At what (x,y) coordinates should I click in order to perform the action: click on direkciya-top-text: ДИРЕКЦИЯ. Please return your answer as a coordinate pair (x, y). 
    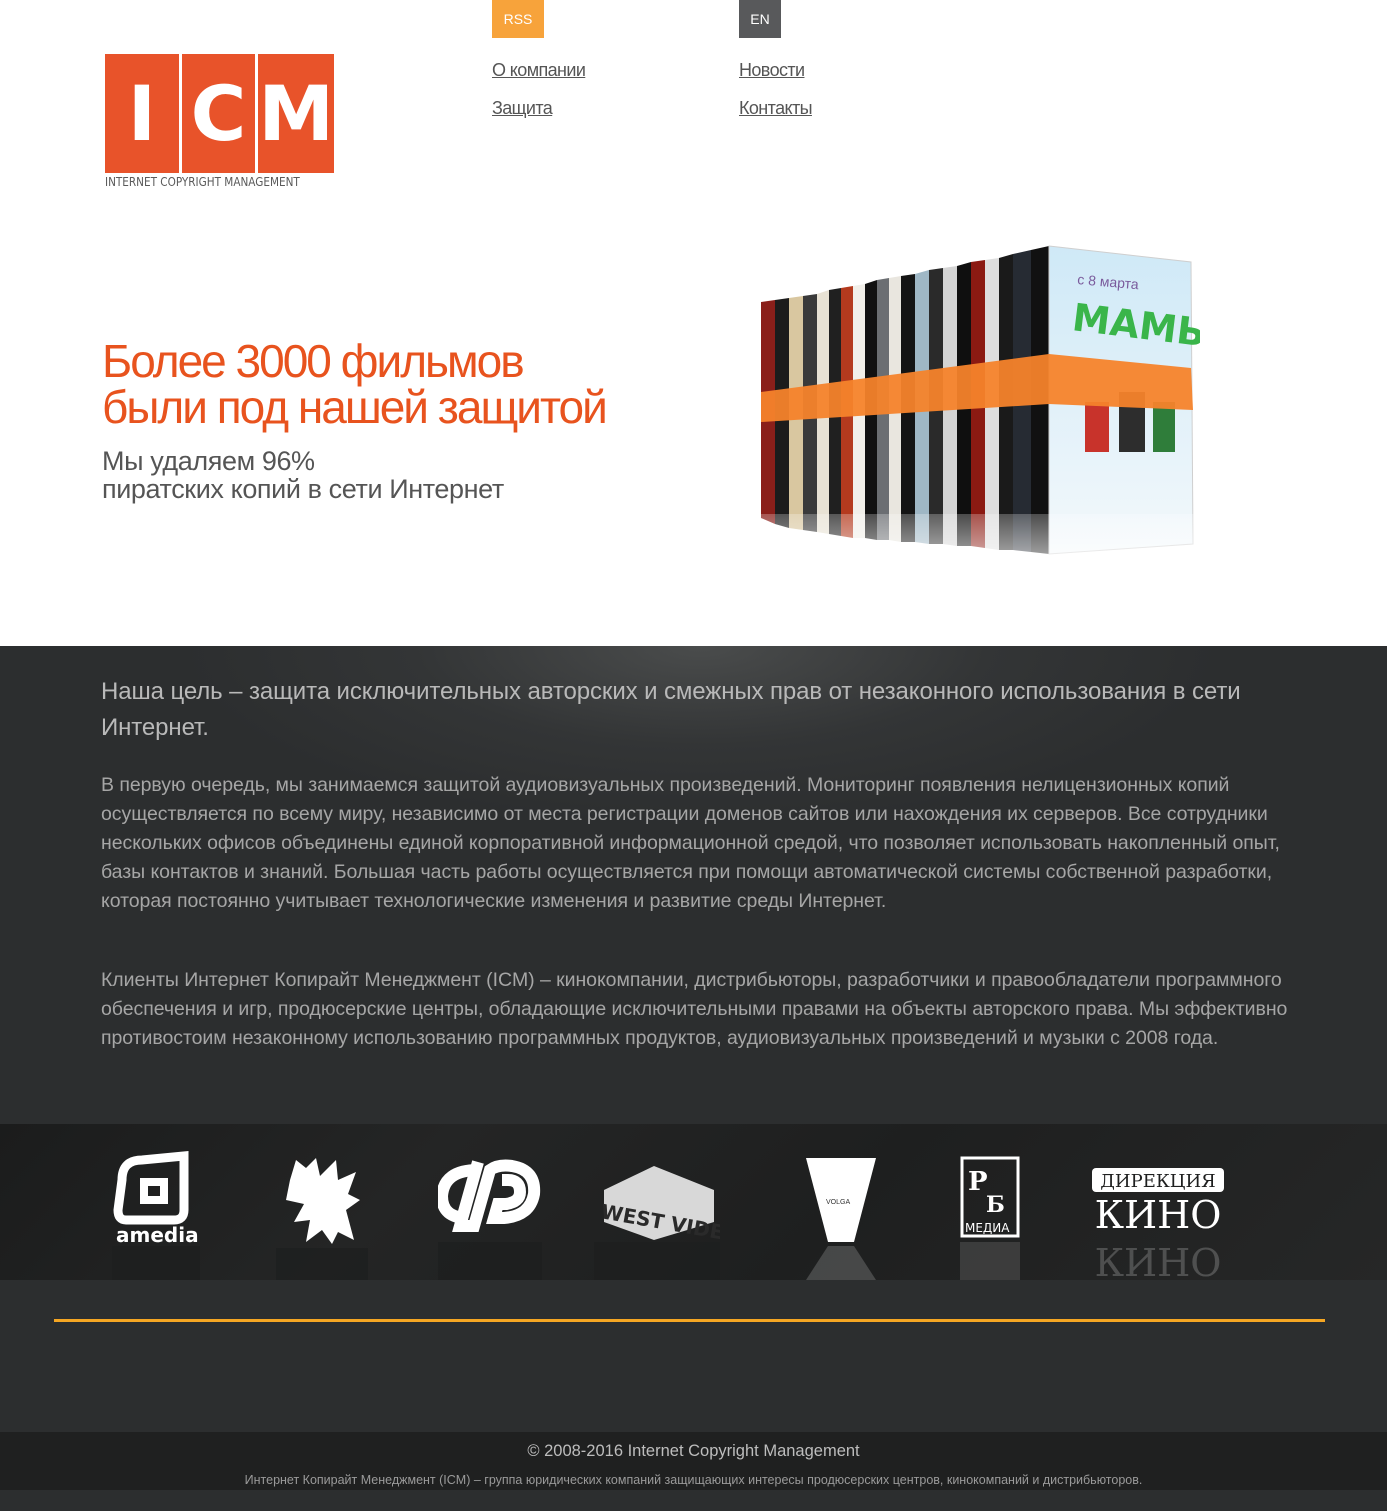
    Looking at the image, I should click on (1157, 1181).